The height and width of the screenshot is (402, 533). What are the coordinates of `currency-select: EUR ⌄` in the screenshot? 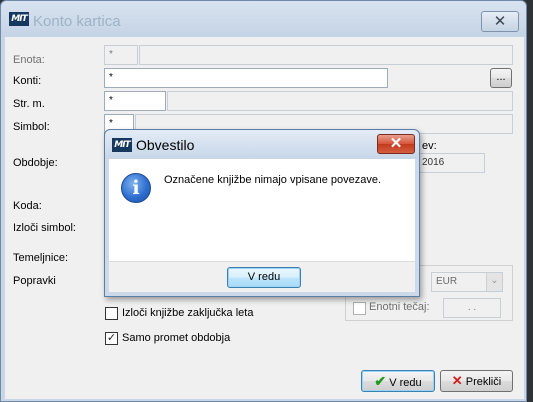 It's located at (467, 282).